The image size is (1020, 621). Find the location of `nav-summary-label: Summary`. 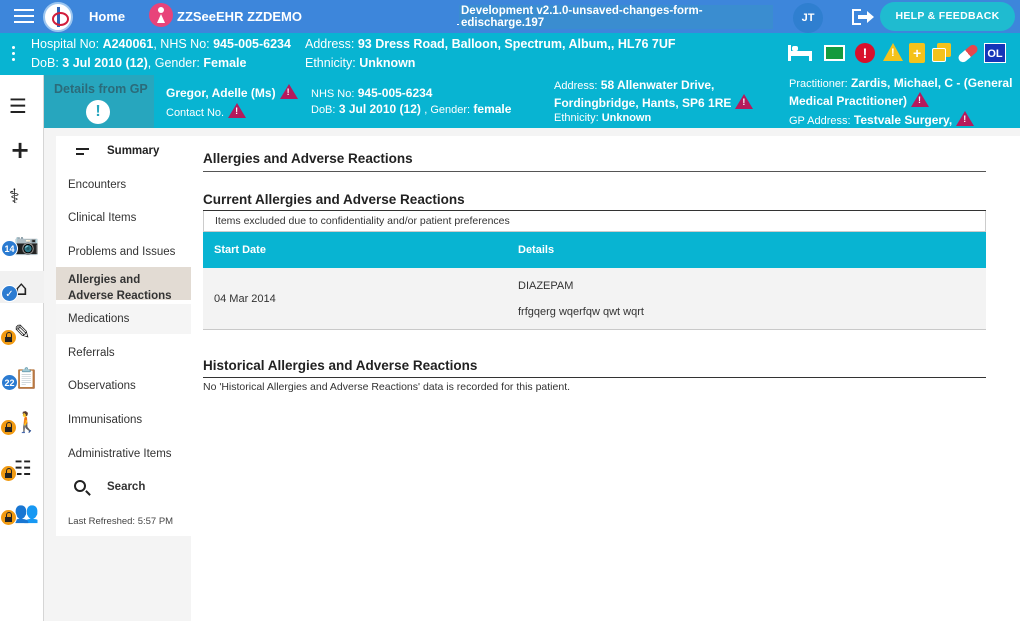

nav-summary-label: Summary is located at coordinates (133, 151).